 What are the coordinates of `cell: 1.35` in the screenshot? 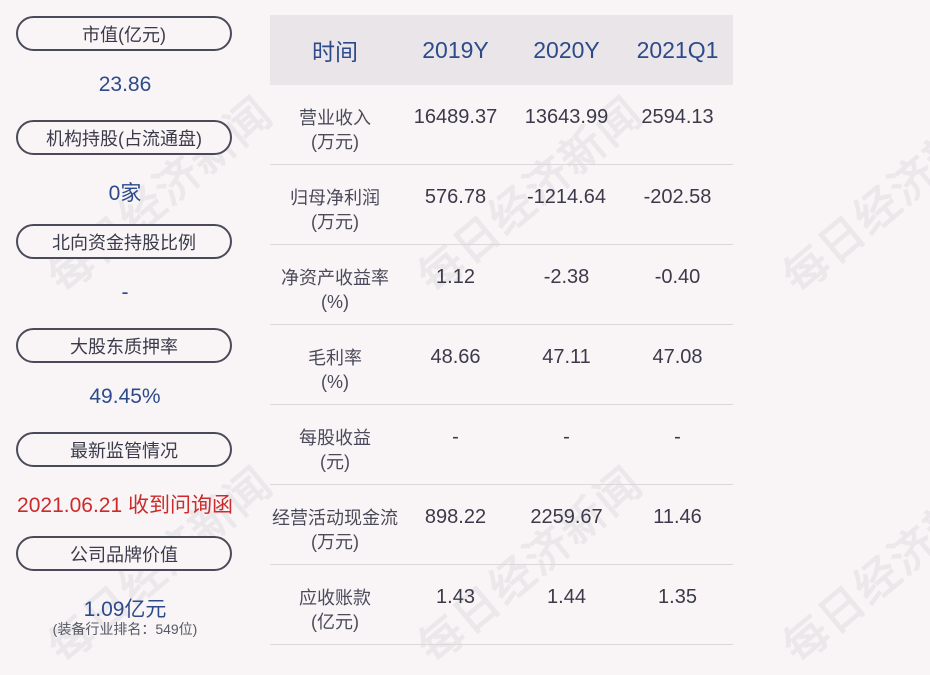 It's located at (677, 597).